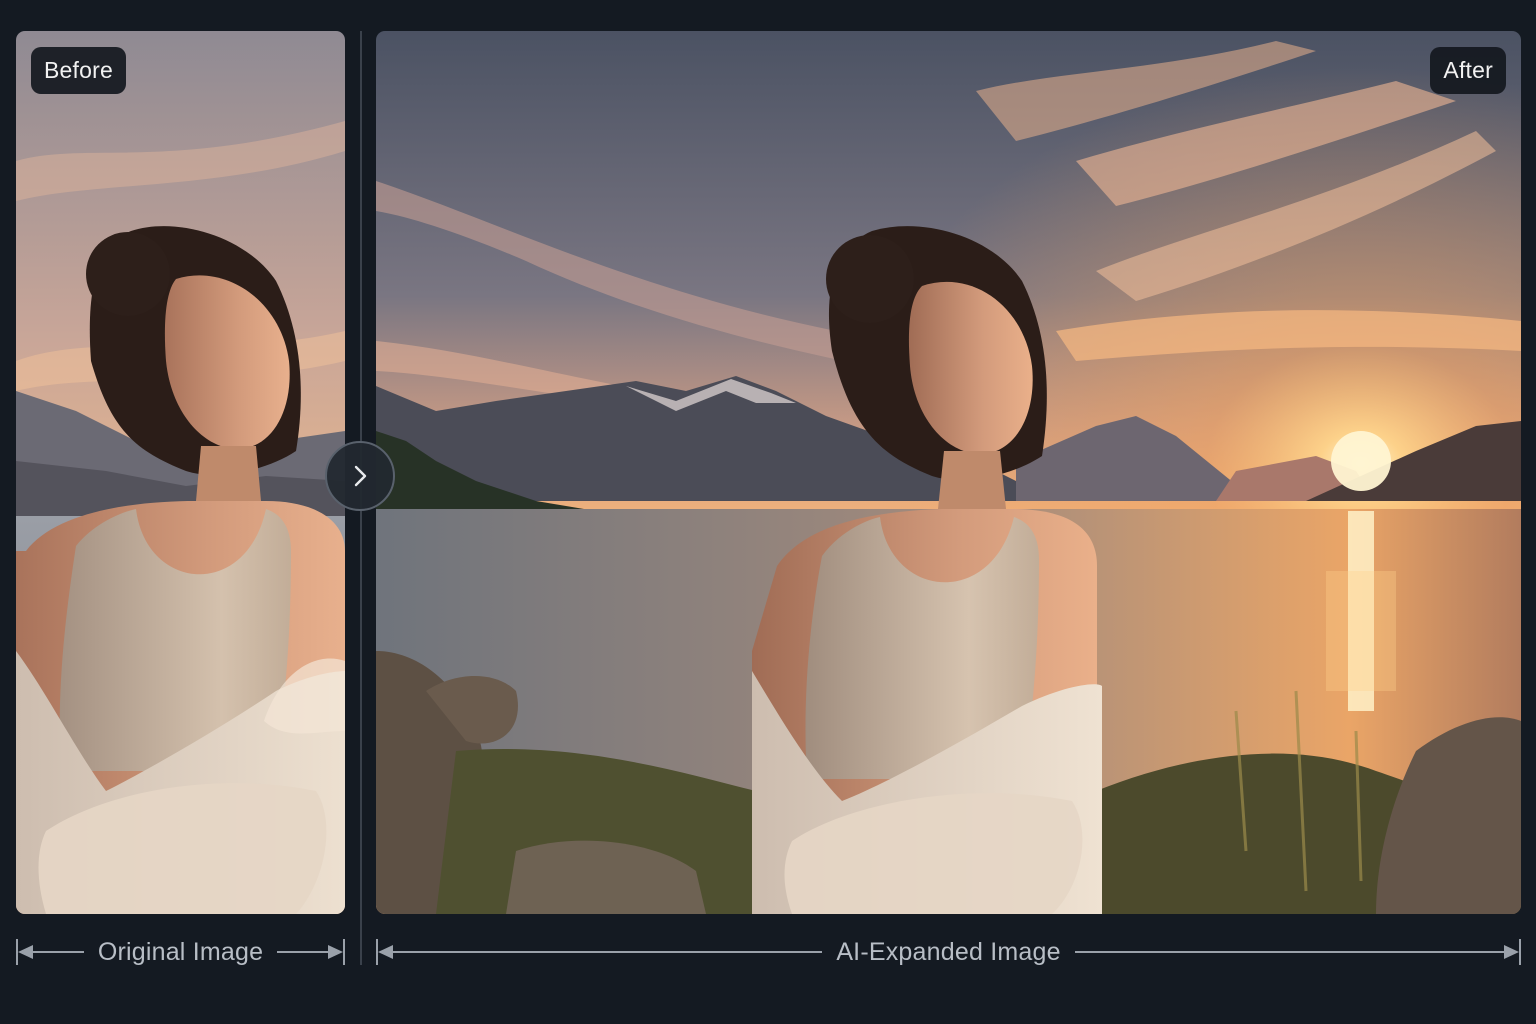 This screenshot has height=1024, width=1536. I want to click on expanded-image-caption: AI-Expanded Image, so click(948, 951).